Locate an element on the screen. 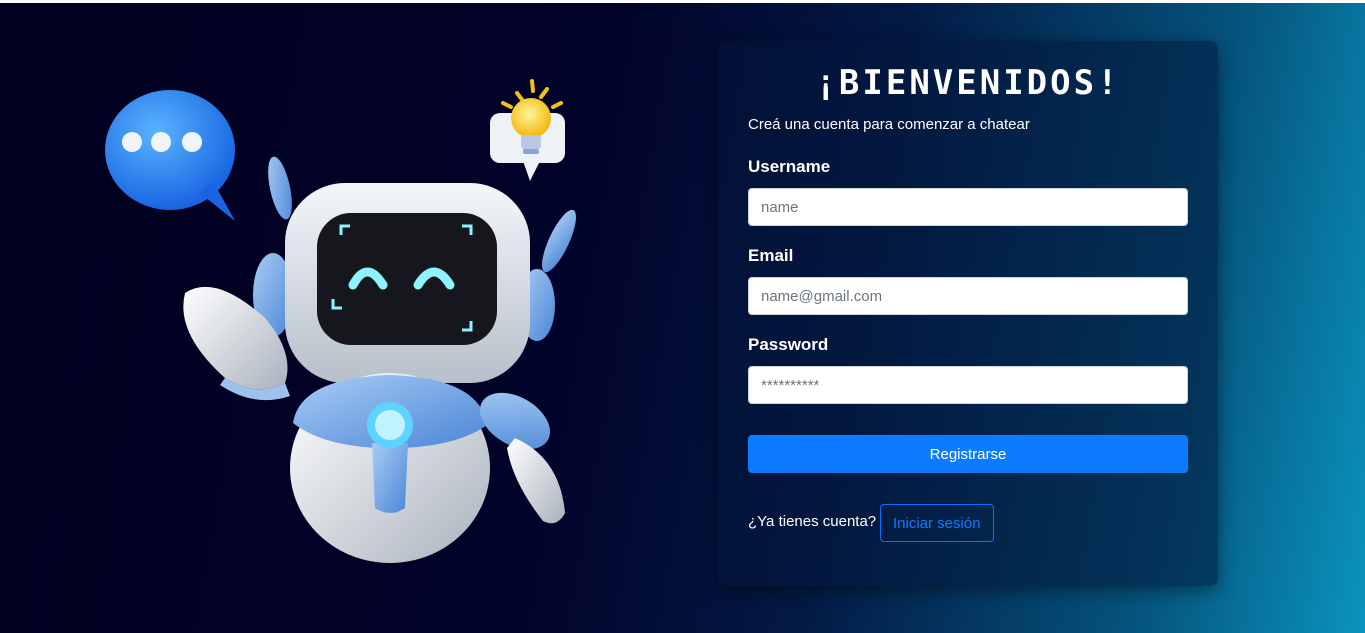 This screenshot has width=1365, height=633. subtitle: Creá una cuenta para comenzar a chatear is located at coordinates (889, 124).